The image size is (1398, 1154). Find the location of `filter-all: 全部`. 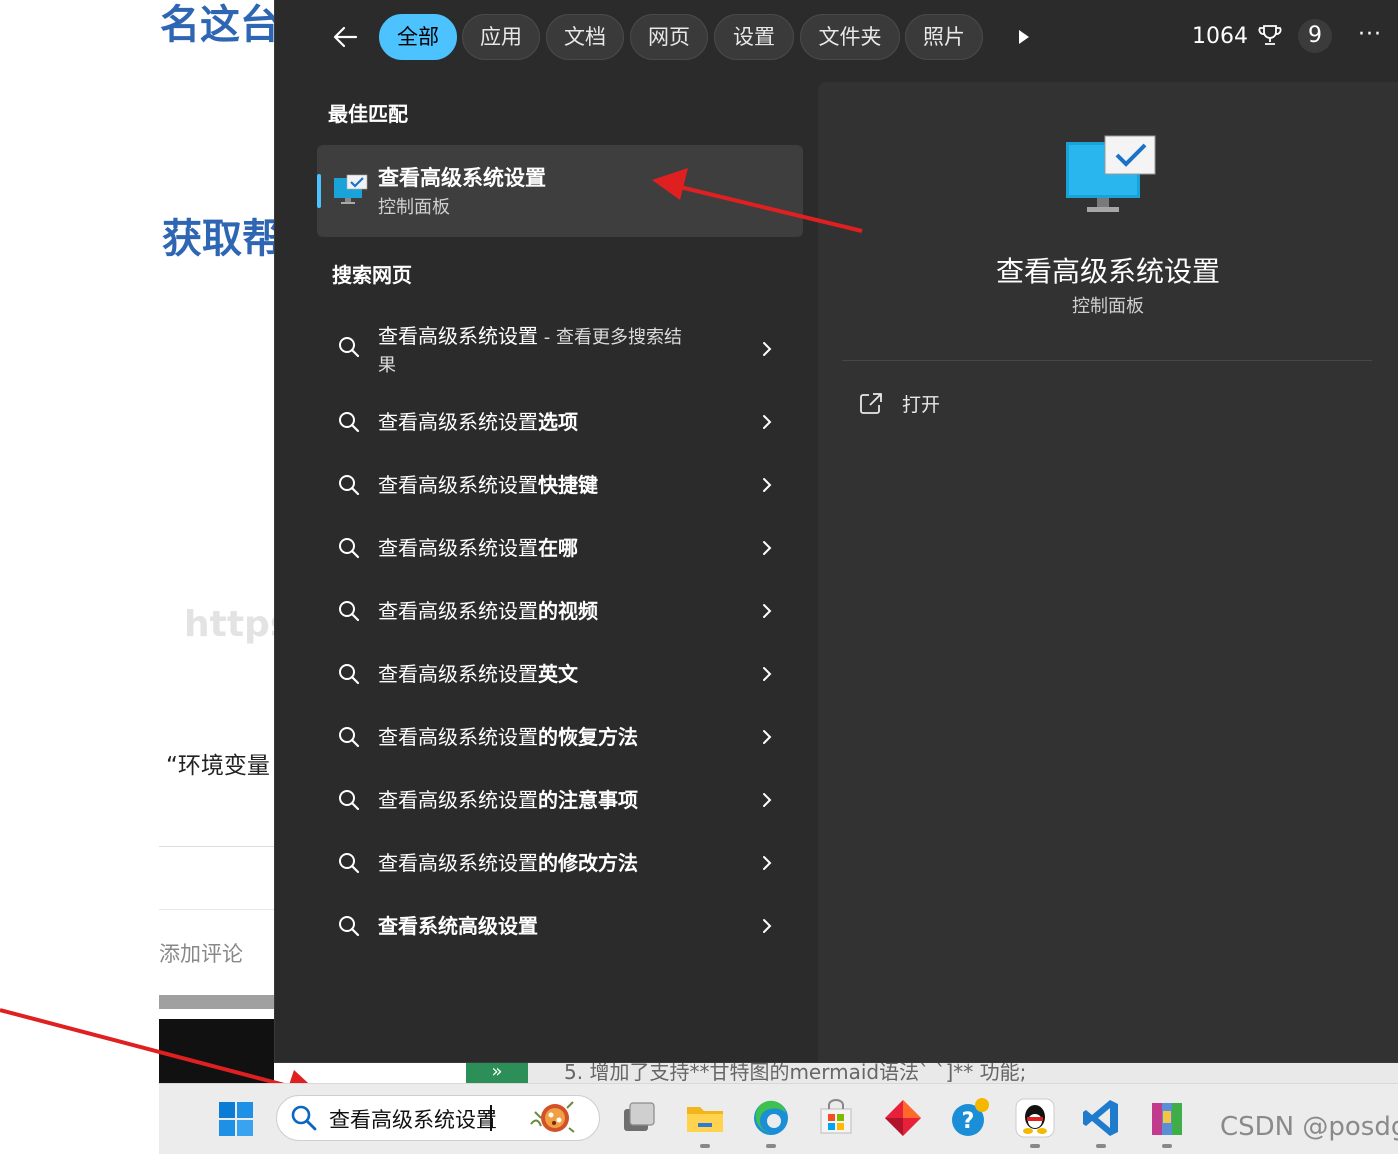

filter-all: 全部 is located at coordinates (418, 37).